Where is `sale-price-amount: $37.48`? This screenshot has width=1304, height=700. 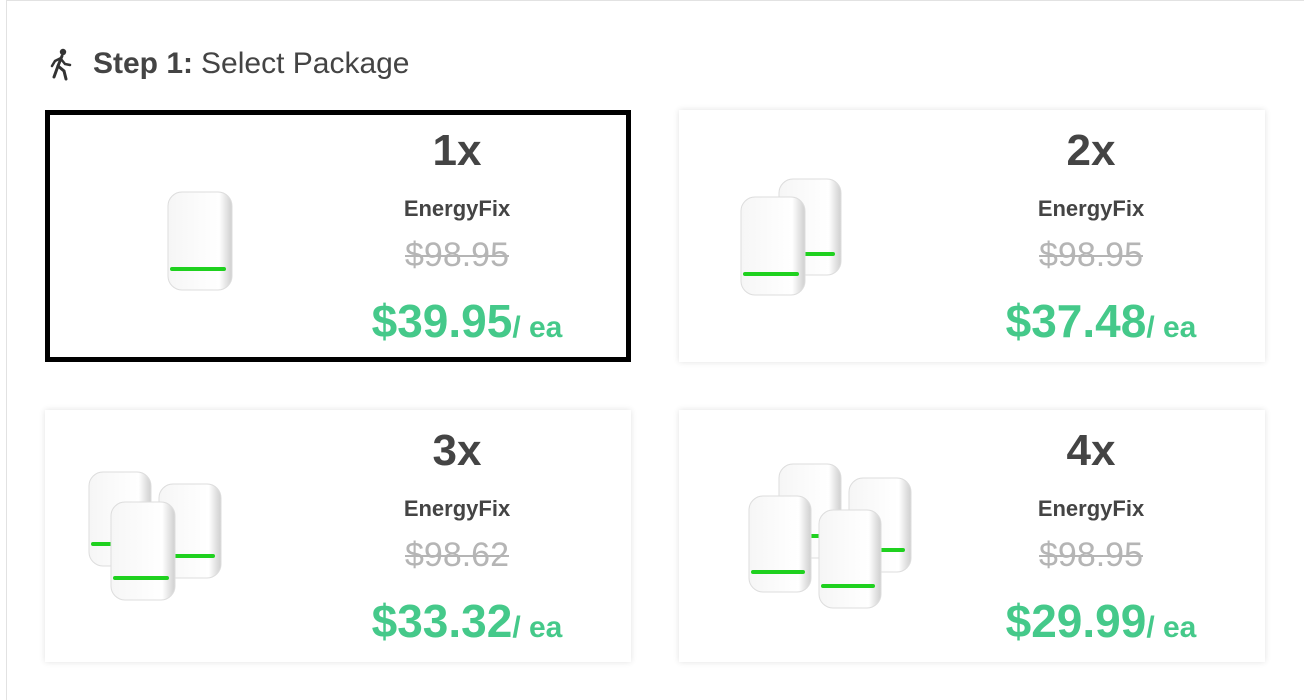 sale-price-amount: $37.48 is located at coordinates (1076, 321).